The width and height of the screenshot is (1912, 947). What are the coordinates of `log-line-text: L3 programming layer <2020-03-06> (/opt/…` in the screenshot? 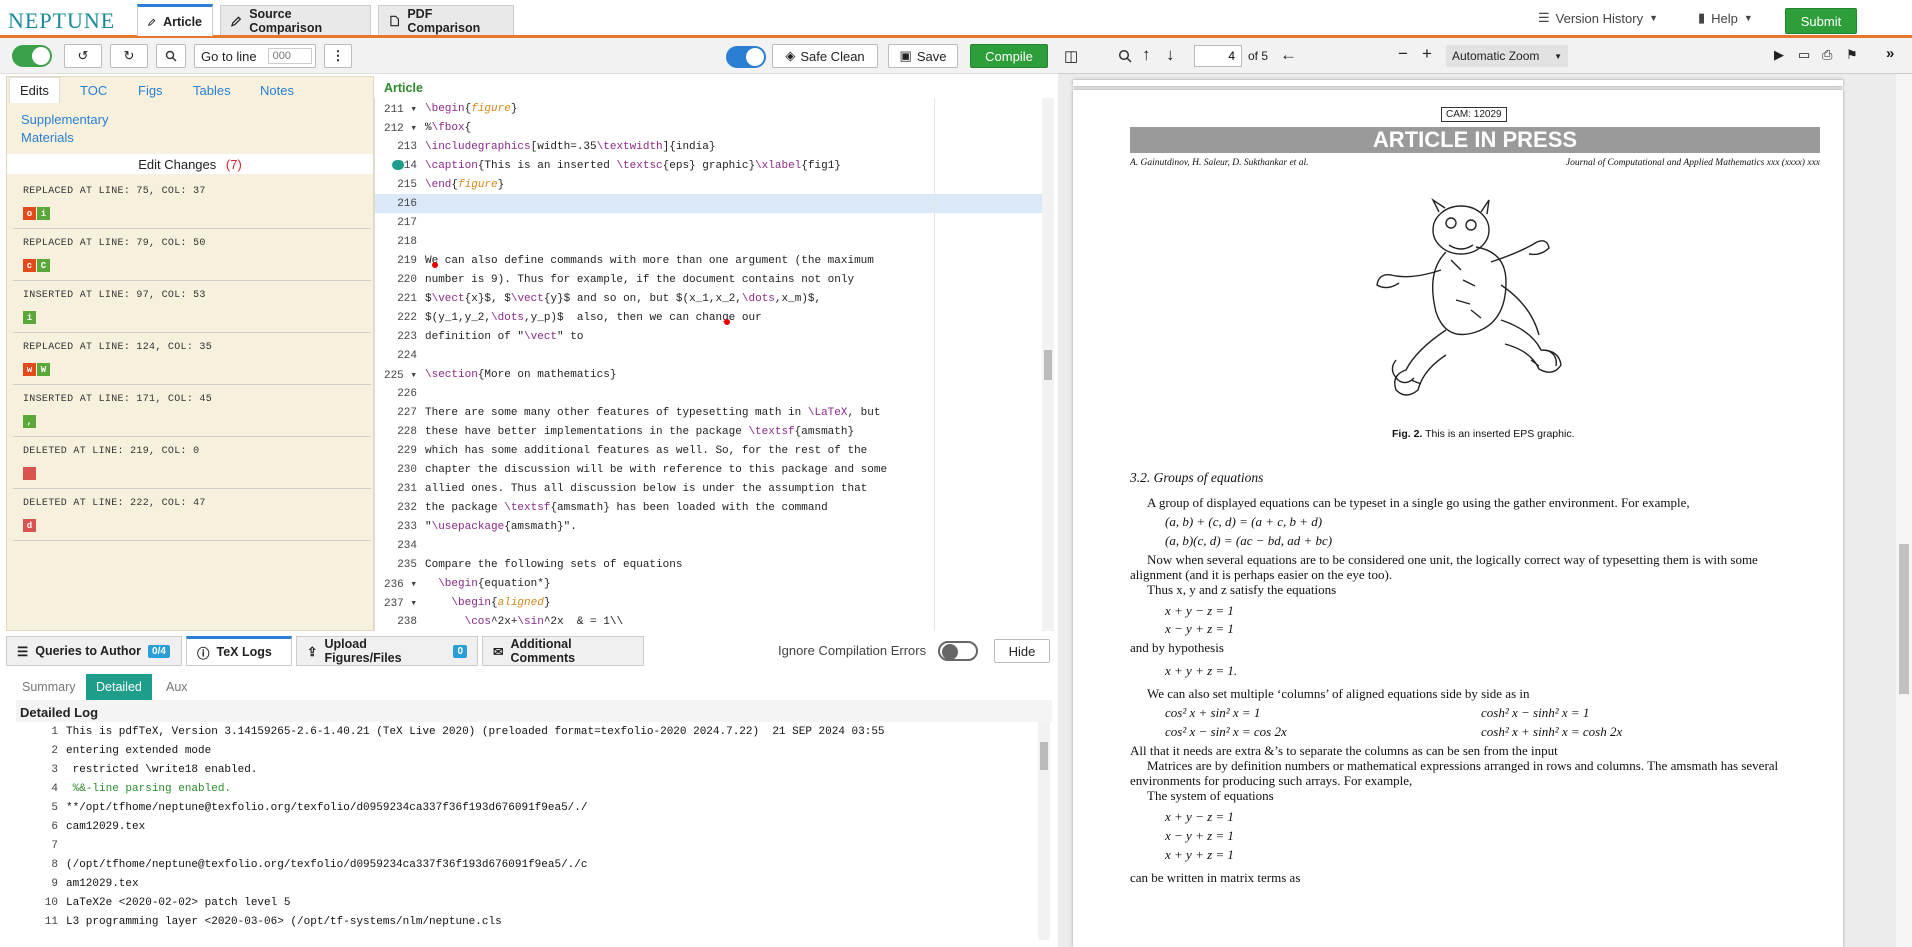 It's located at (284, 921).